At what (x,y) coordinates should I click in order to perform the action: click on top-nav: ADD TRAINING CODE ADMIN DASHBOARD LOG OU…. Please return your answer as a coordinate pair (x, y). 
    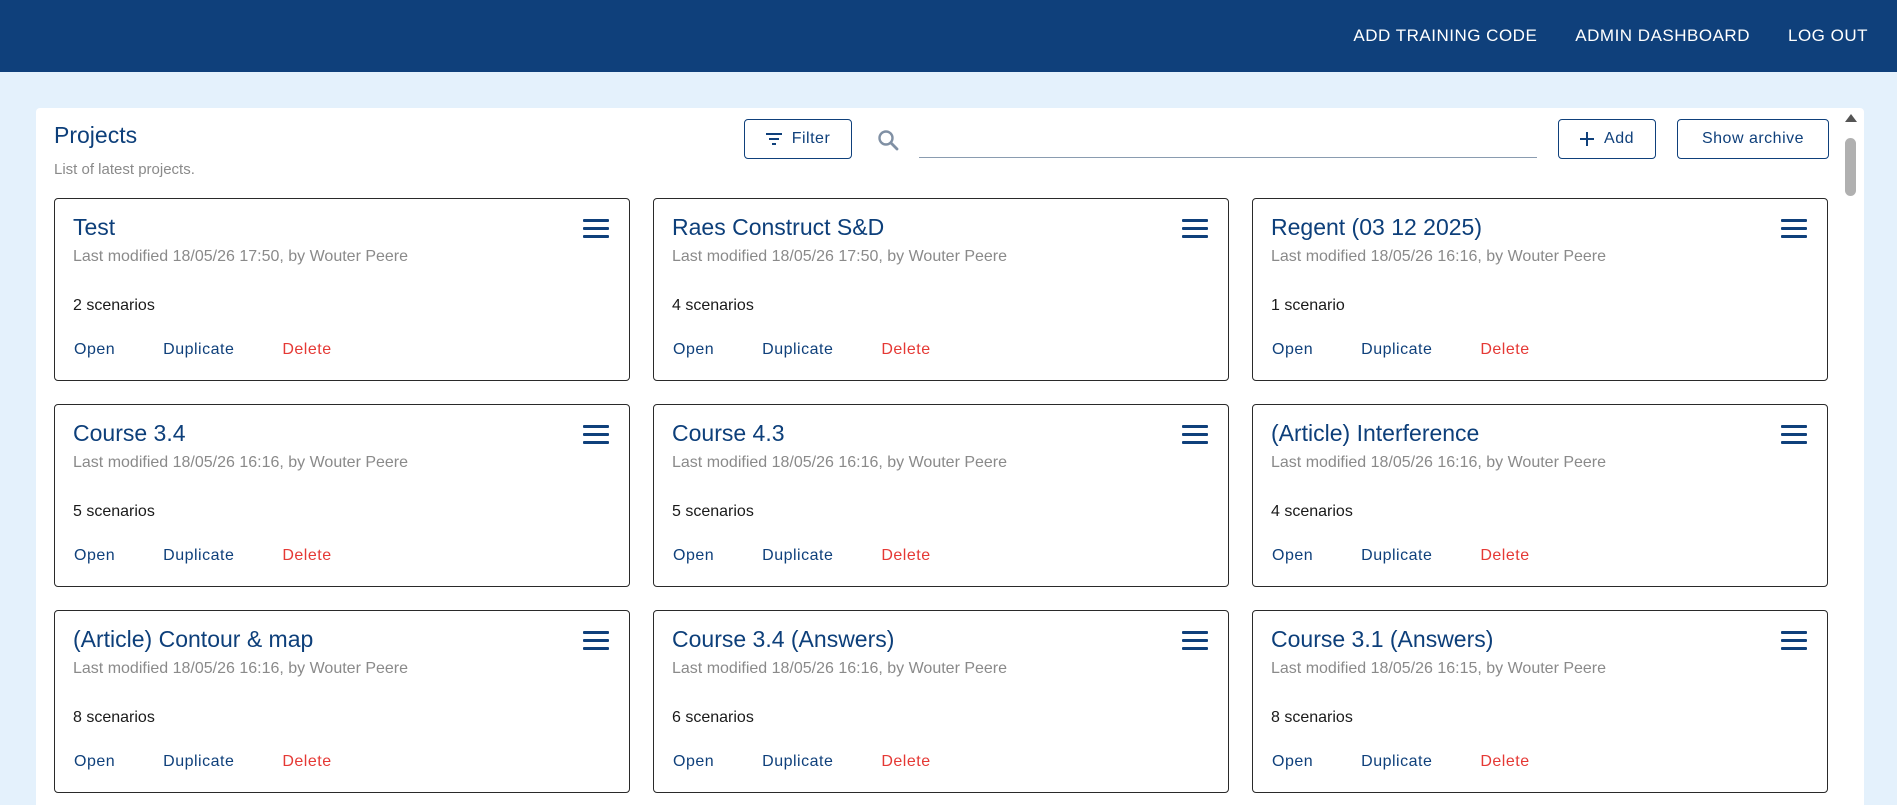
    Looking at the image, I should click on (1610, 36).